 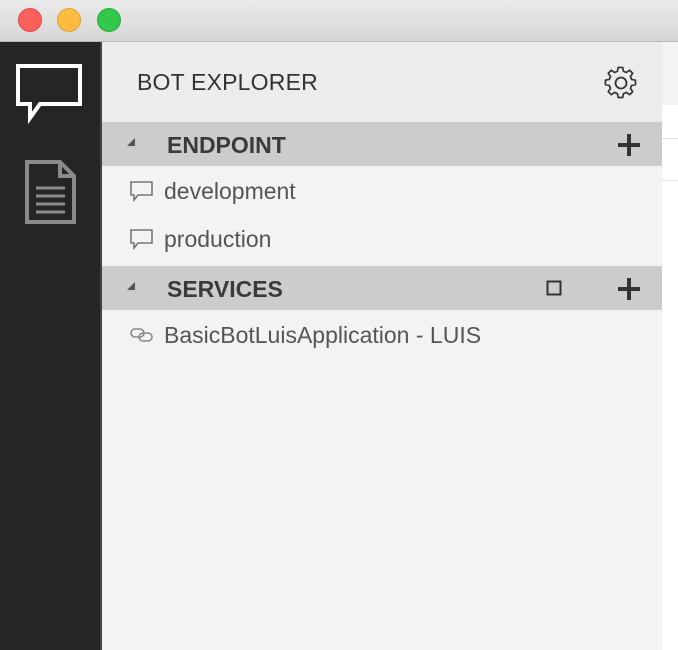 I want to click on transcripts-activity-button, so click(x=50, y=190).